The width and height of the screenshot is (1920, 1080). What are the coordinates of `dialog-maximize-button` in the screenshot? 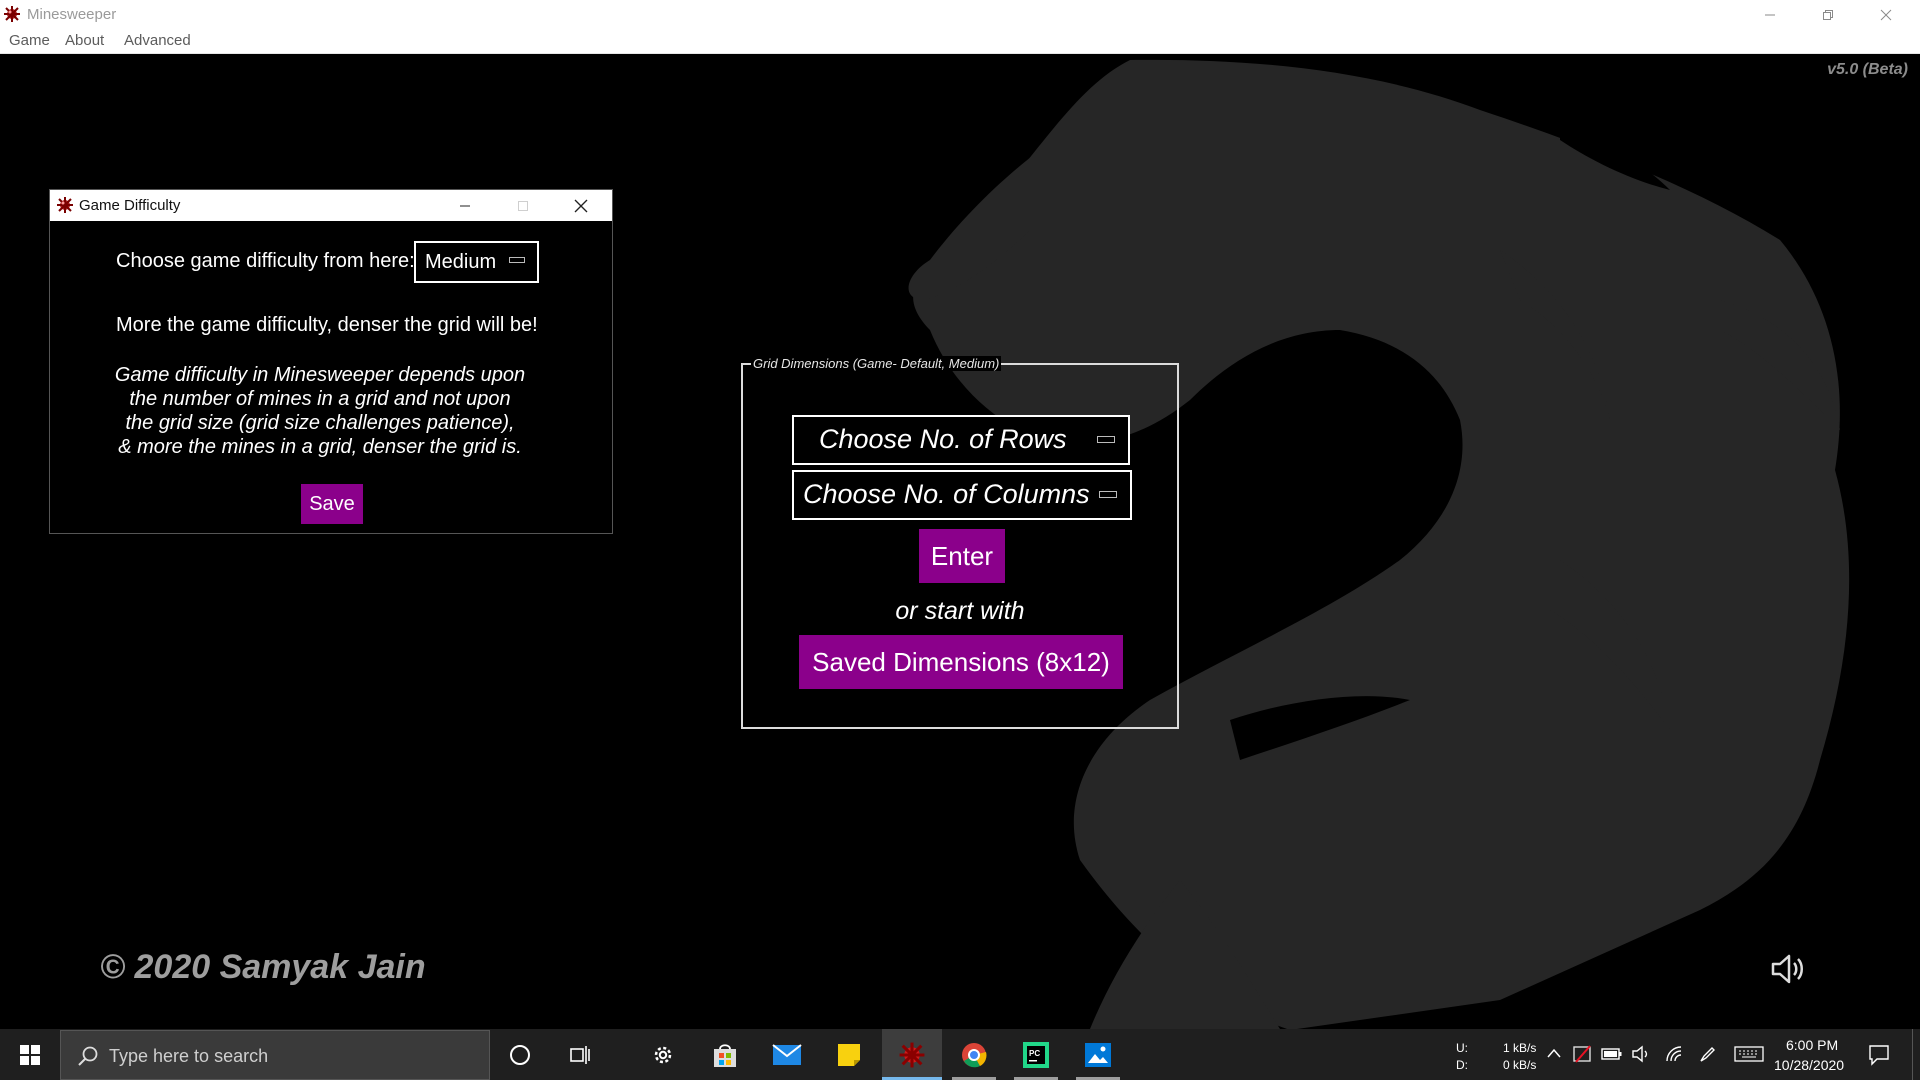 It's located at (523, 205).